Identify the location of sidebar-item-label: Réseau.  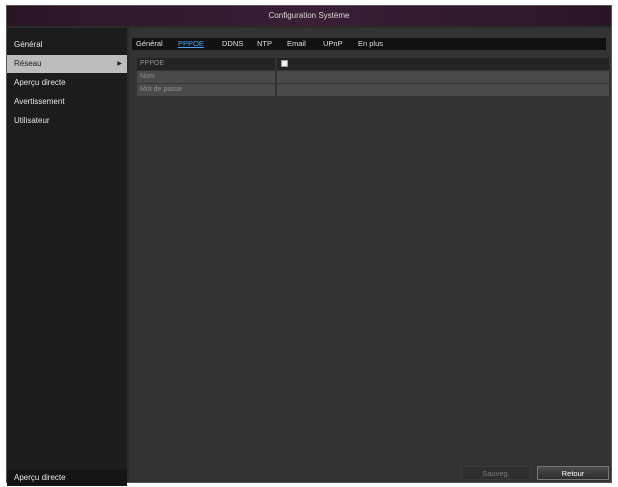
(28, 63).